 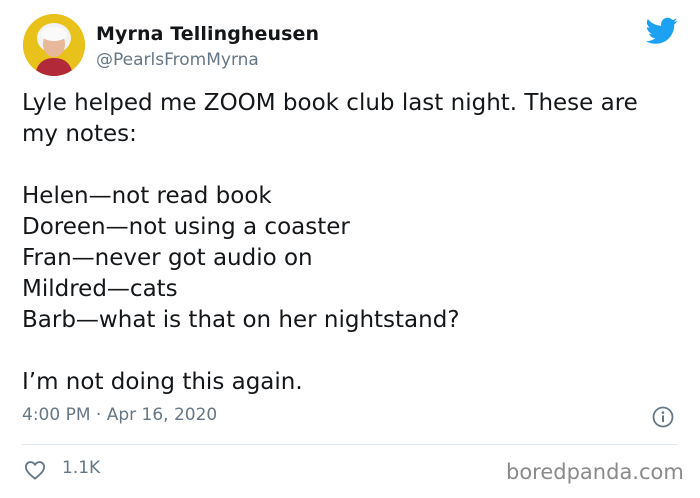 I want to click on tweet-line: my notes:, so click(x=79, y=134).